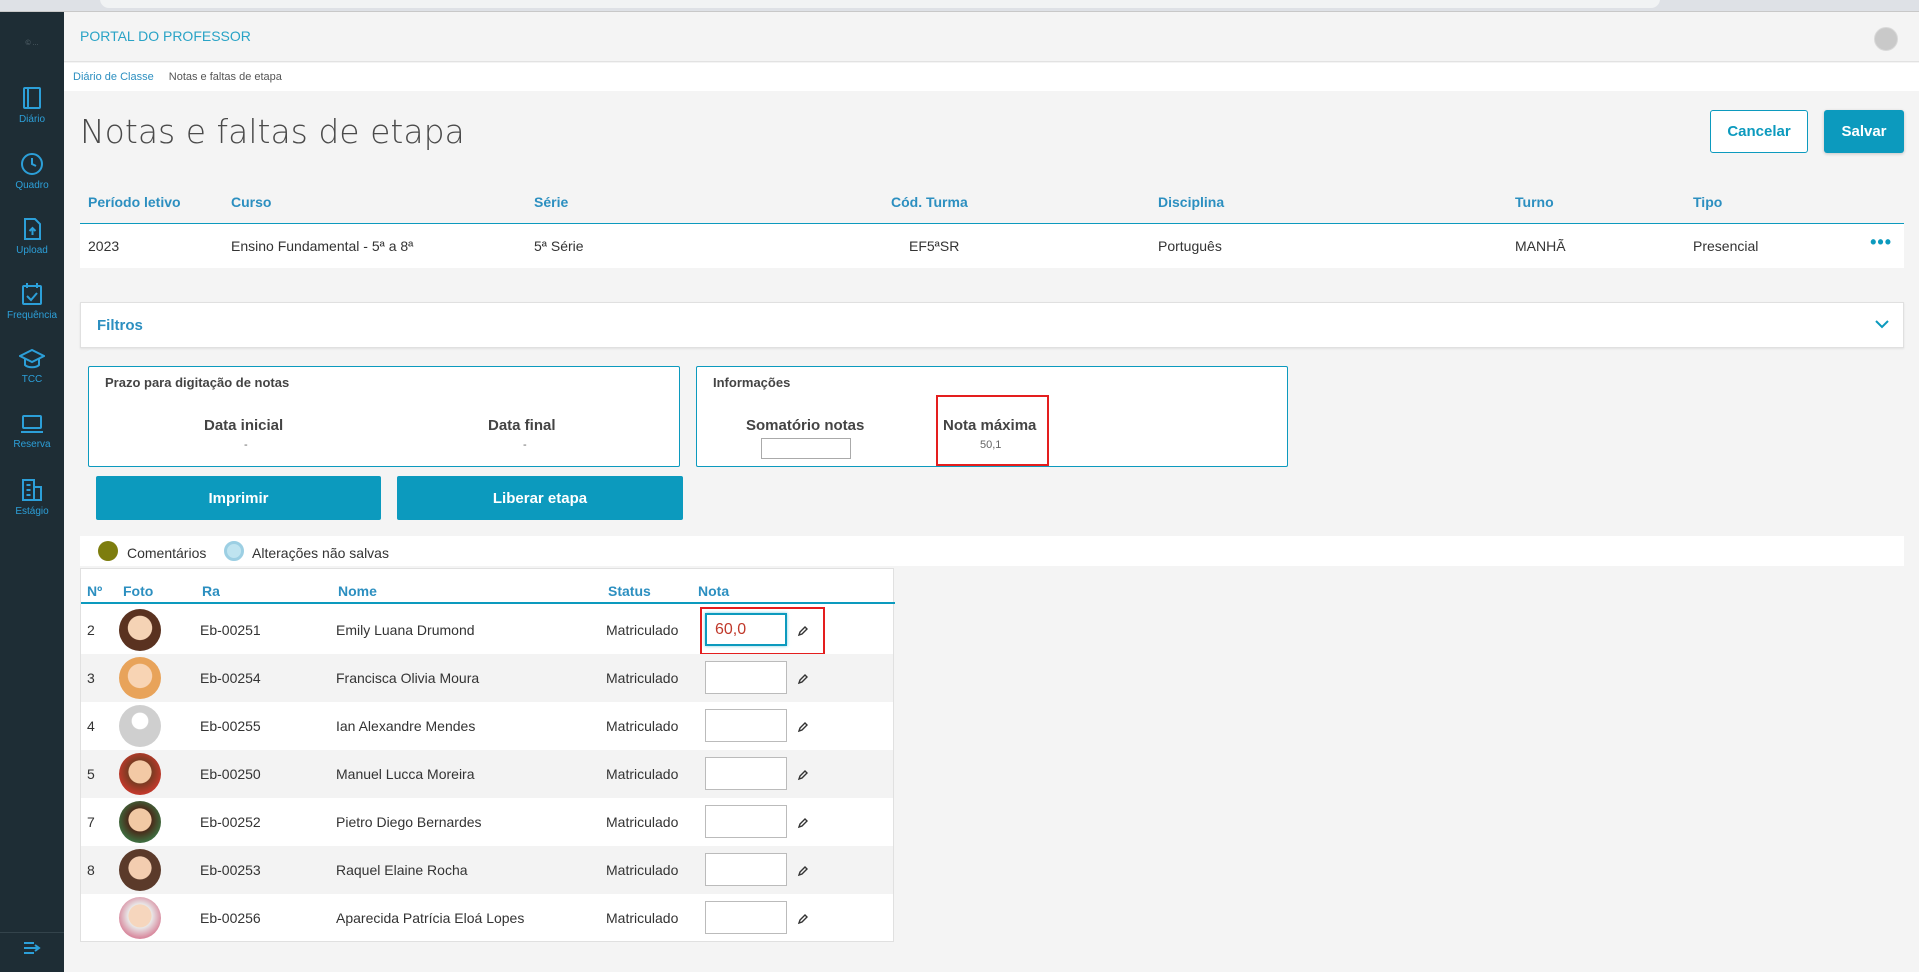  I want to click on collapse-menu-icon, so click(32, 948).